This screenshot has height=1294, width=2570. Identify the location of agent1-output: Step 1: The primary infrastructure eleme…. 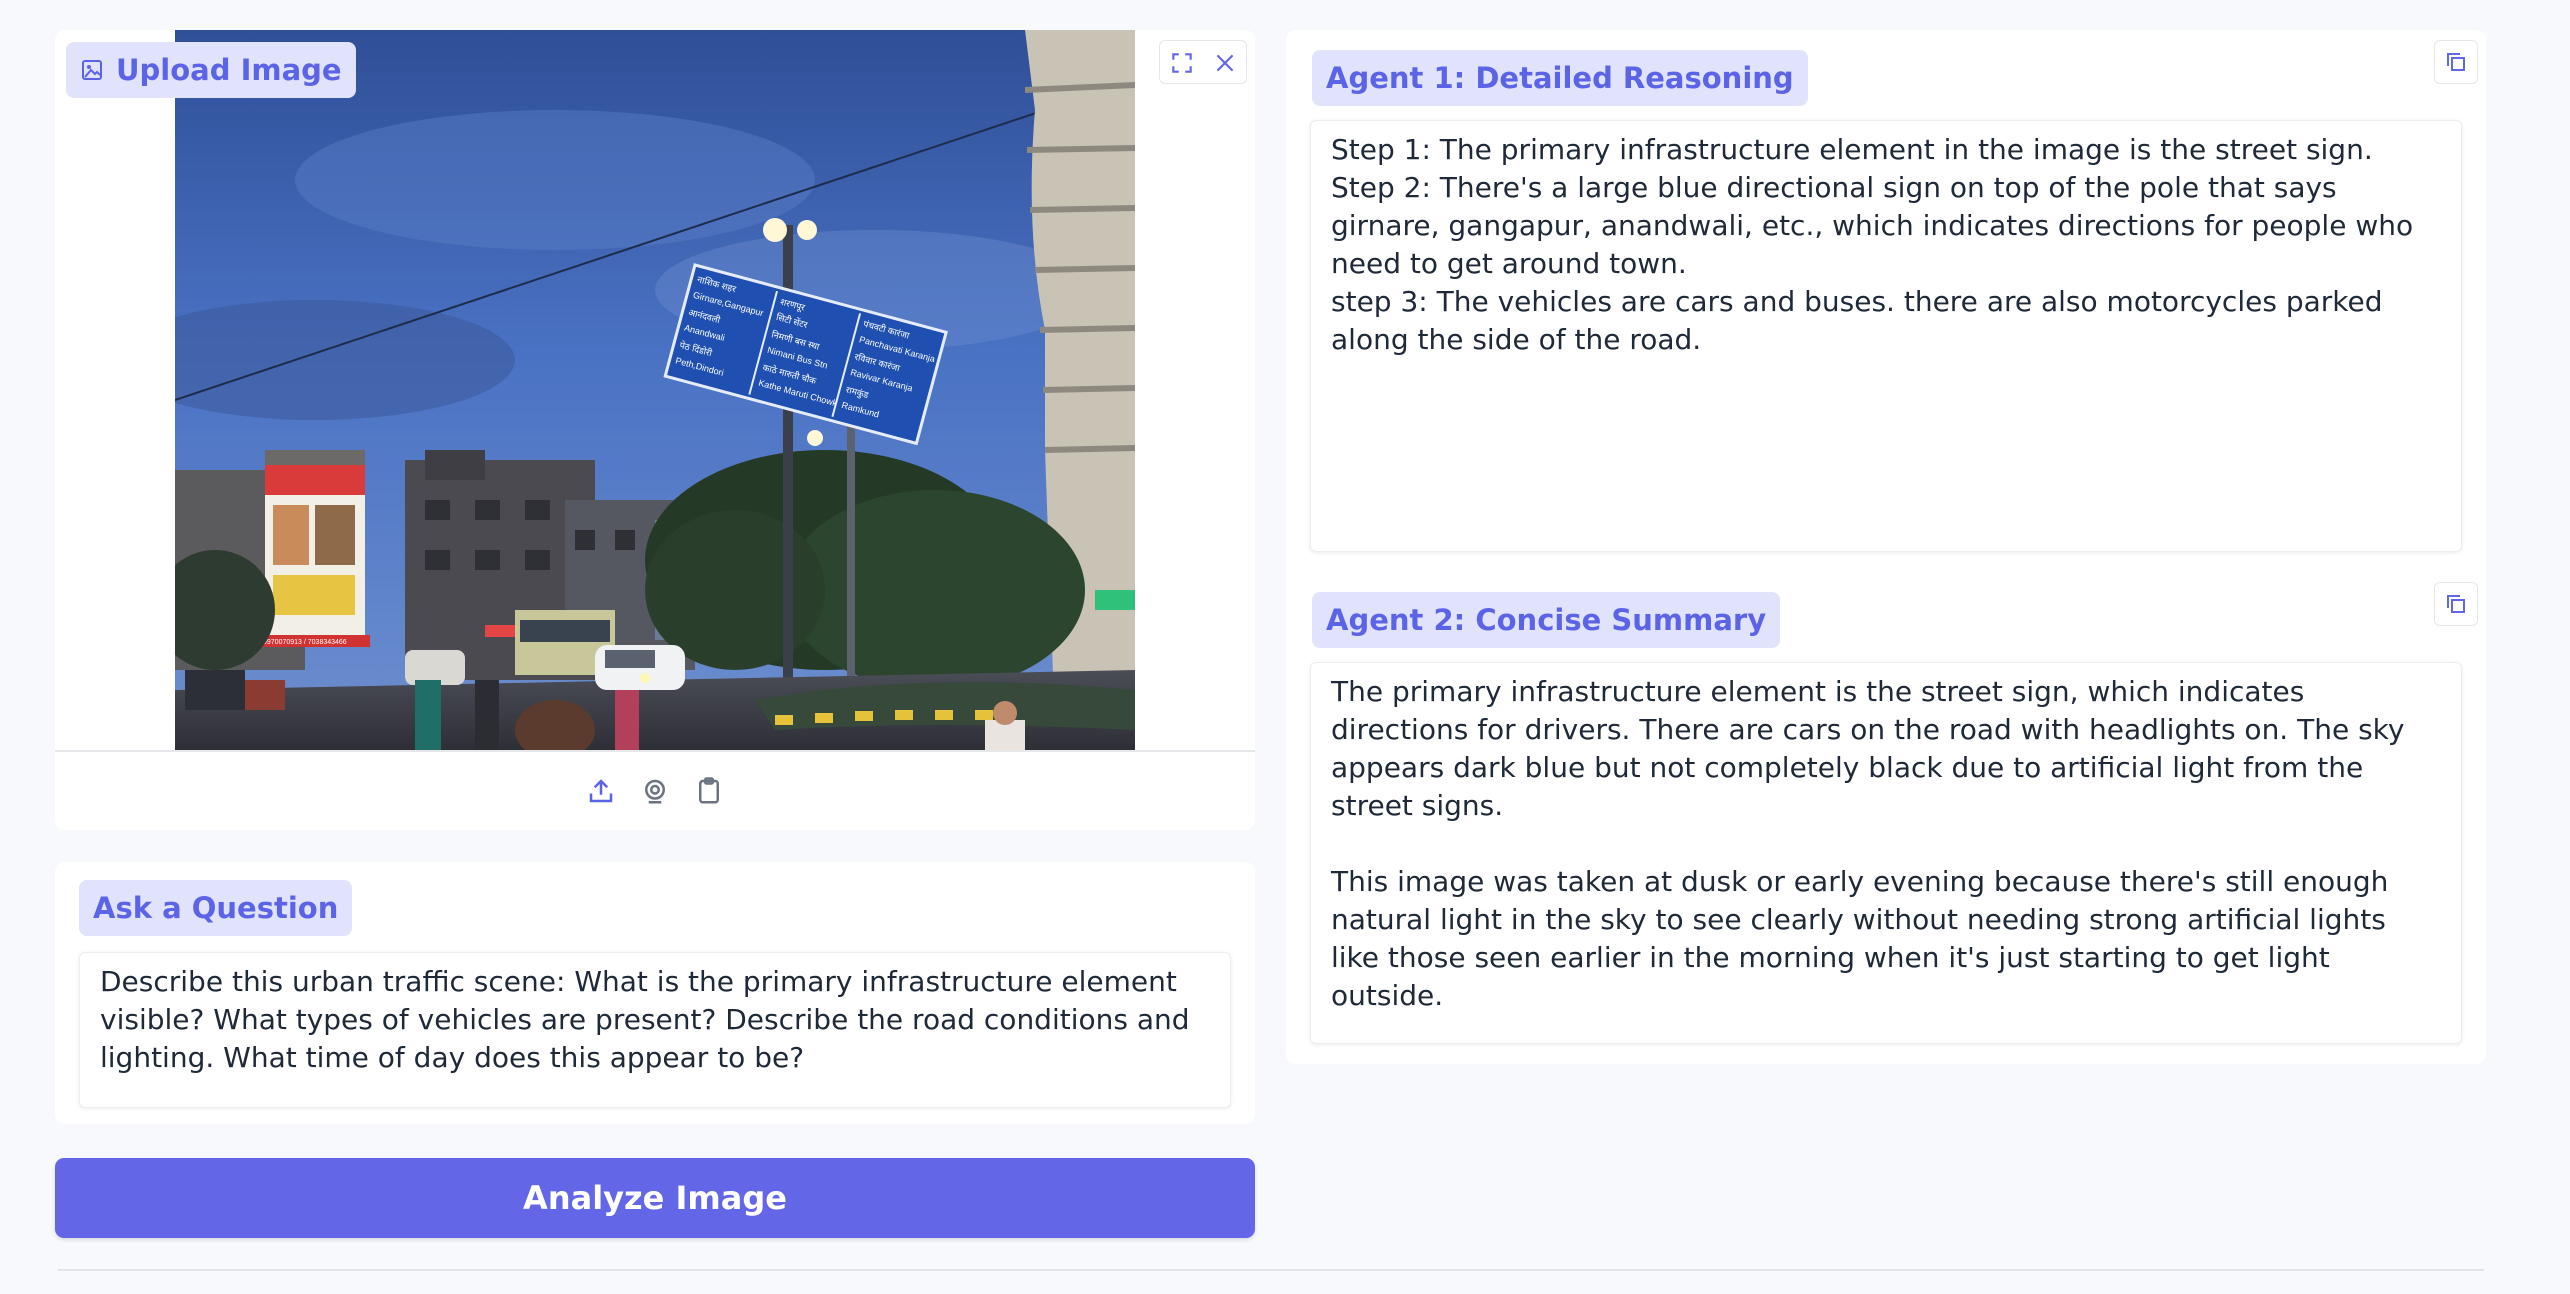
(1886, 336).